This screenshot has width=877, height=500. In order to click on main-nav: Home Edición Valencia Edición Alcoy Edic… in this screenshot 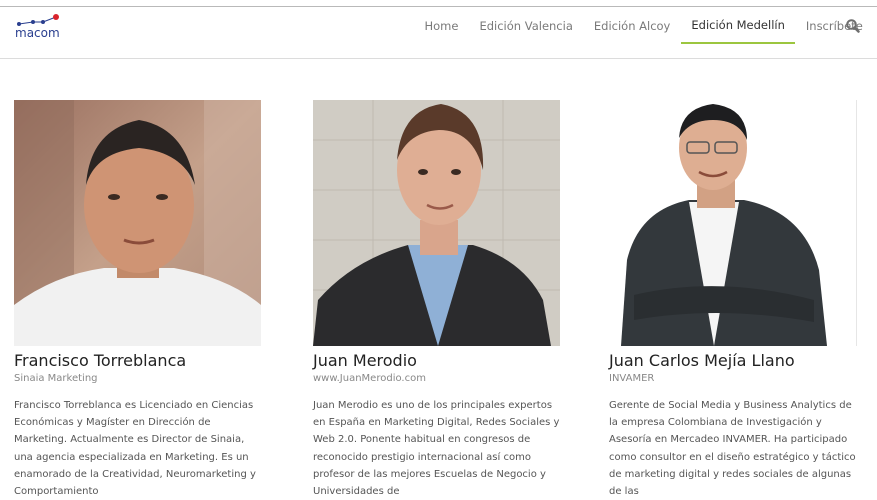, I will do `click(643, 26)`.